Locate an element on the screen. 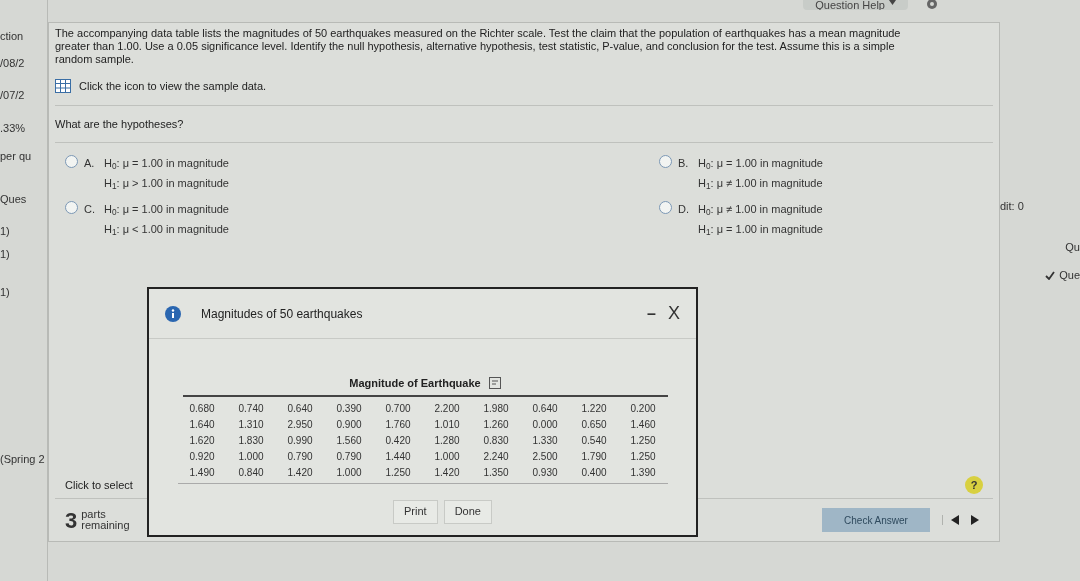 This screenshot has width=1080, height=581. table-cell-text: 1.220 is located at coordinates (594, 408).